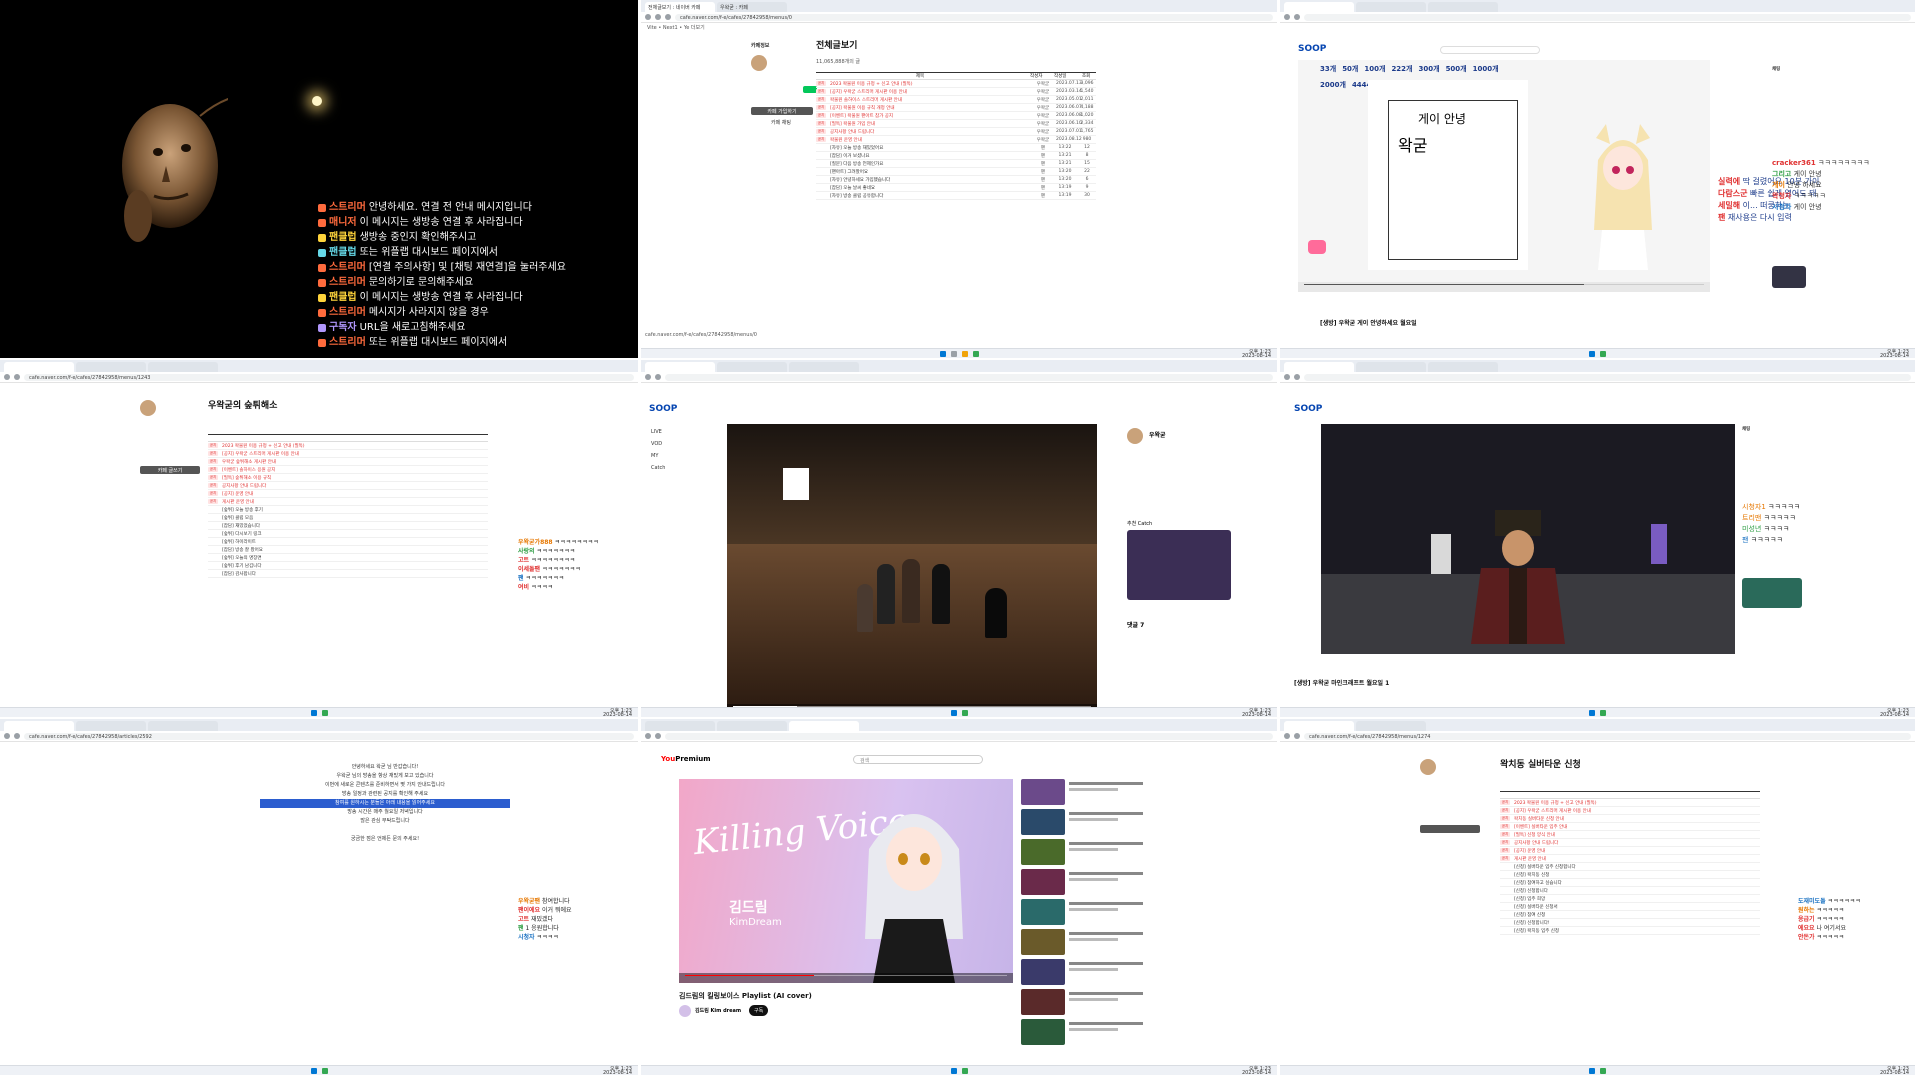 The height and width of the screenshot is (1075, 1915). I want to click on table-row: 공지 [이벤트] 왁물원 팬아트 참가 공지 우왁굳 2023.06.08 1,020, so click(956, 116).